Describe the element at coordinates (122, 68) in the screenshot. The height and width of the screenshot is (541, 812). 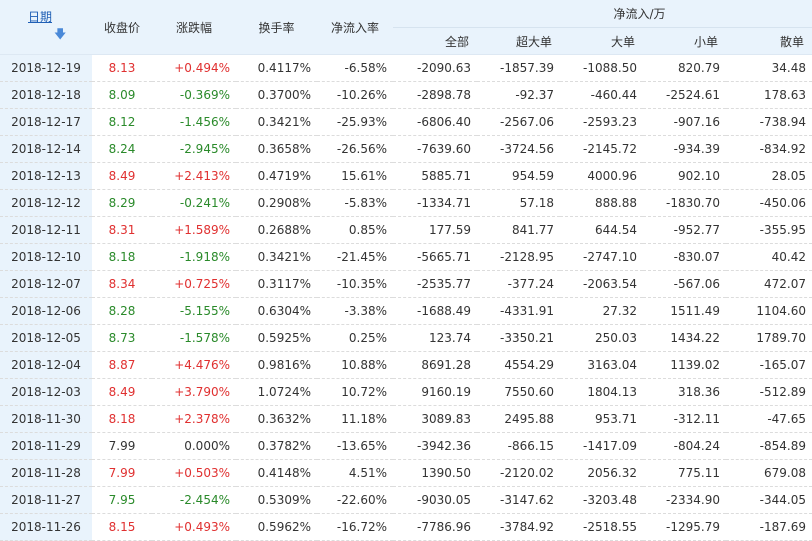
I see `cell-close: 8.13` at that location.